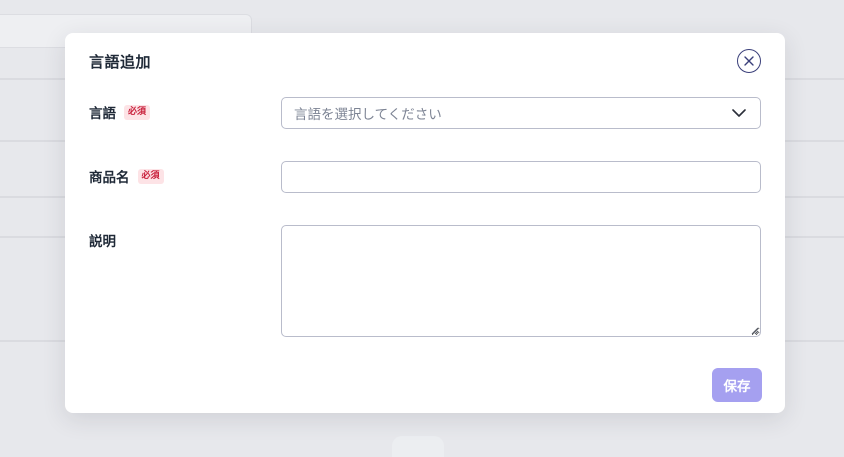  What do you see at coordinates (737, 385) in the screenshot?
I see `save-button: 保存` at bounding box center [737, 385].